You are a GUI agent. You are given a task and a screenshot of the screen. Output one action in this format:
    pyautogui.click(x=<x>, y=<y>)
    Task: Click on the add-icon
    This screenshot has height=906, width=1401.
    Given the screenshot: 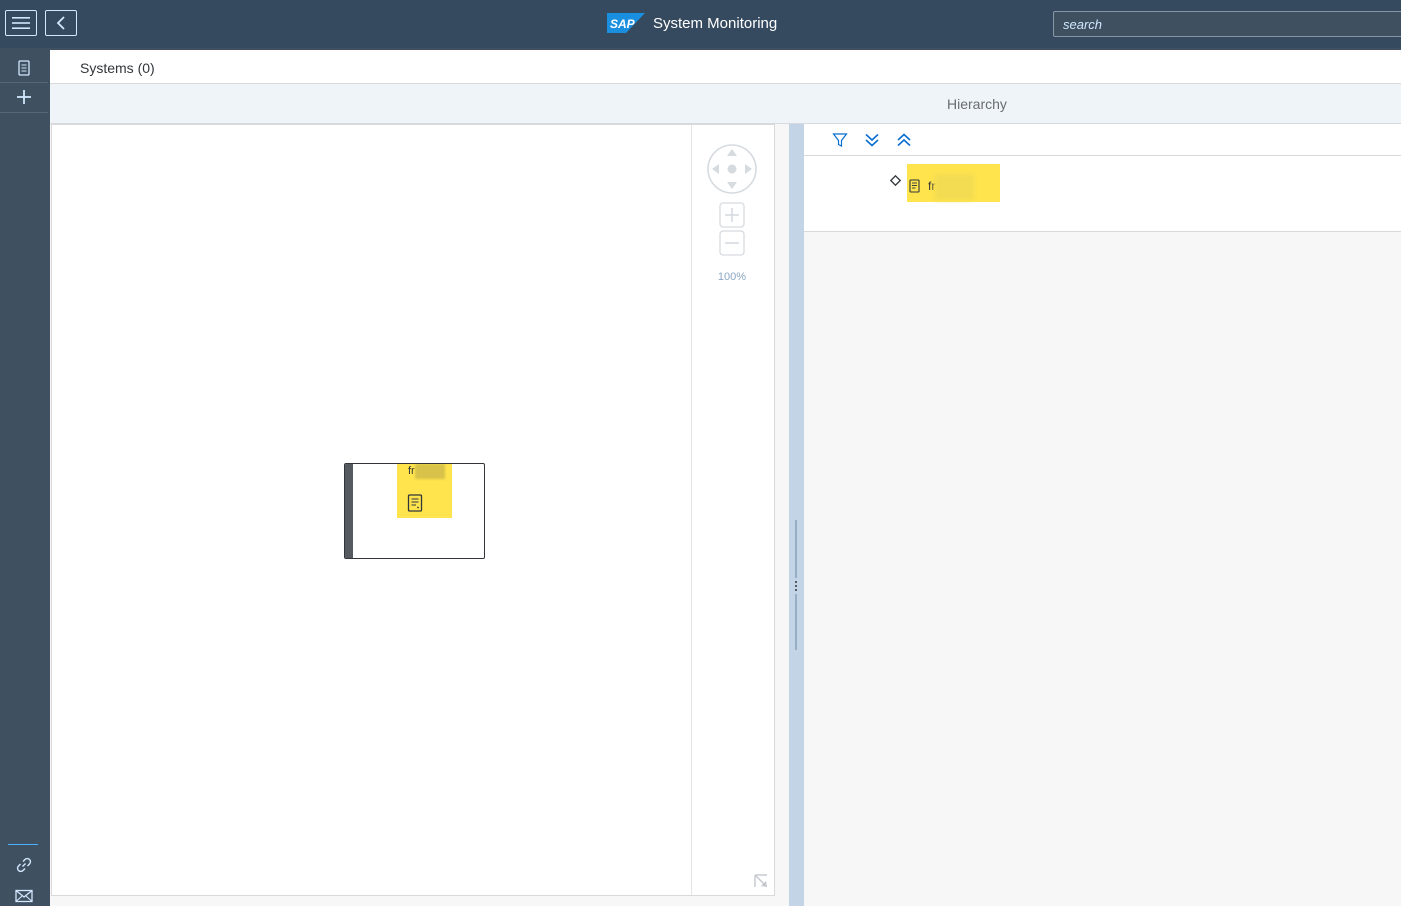 What is the action you would take?
    pyautogui.click(x=24, y=97)
    